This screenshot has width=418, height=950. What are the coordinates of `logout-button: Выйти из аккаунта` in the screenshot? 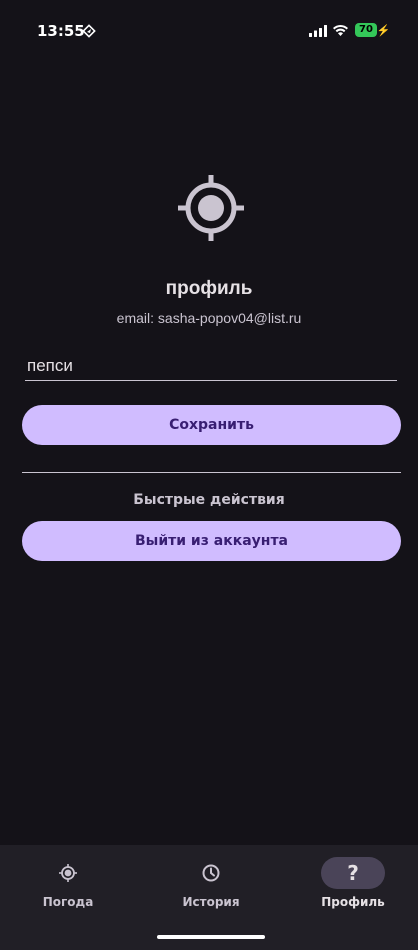 It's located at (211, 541).